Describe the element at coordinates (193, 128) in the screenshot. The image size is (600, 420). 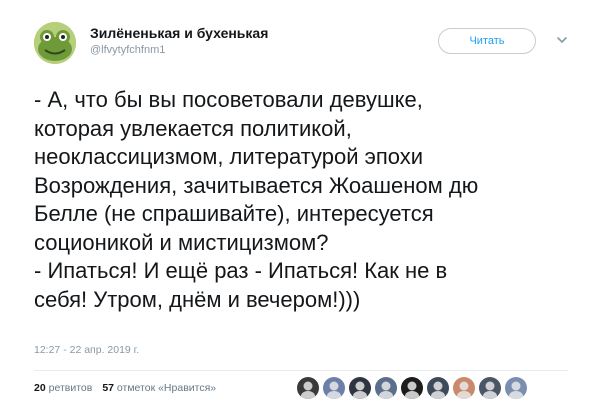
I see `tweet-line: которая увлекается политикой,` at that location.